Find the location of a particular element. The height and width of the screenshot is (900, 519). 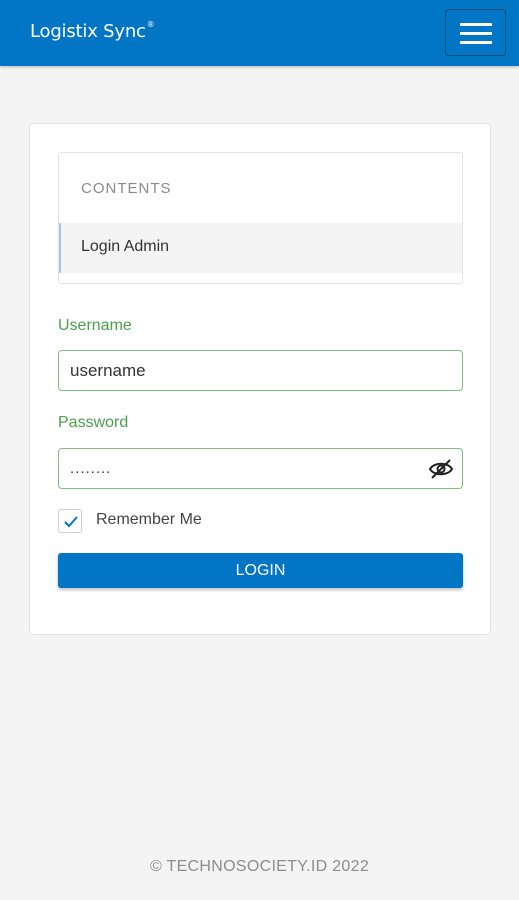

remember-me-label: Remember Me is located at coordinates (149, 520).